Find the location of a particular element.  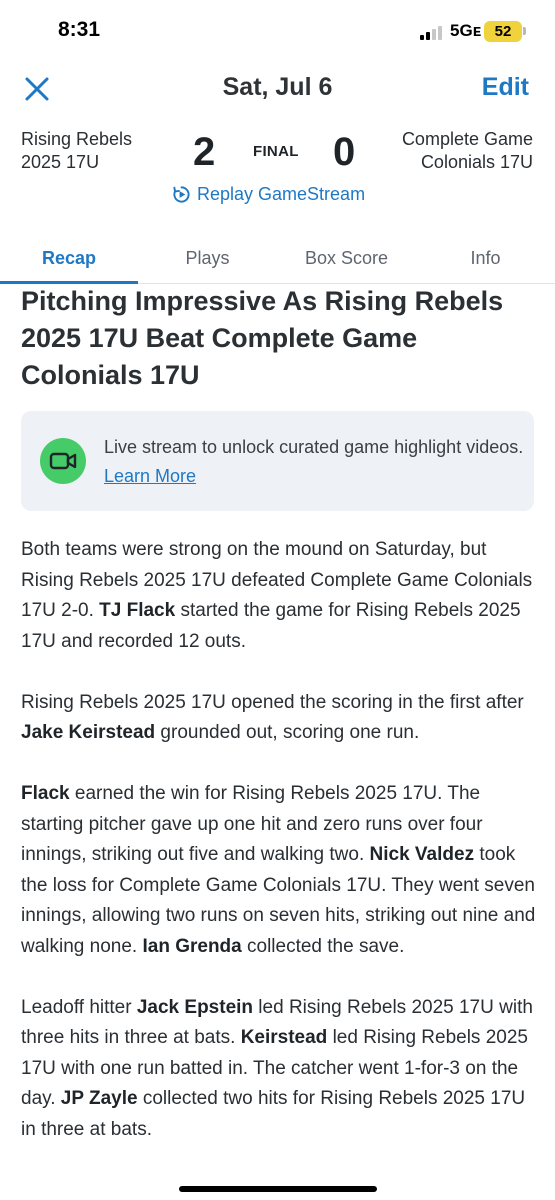

paragraph-text: Leadoff hitter is located at coordinates (79, 1007).